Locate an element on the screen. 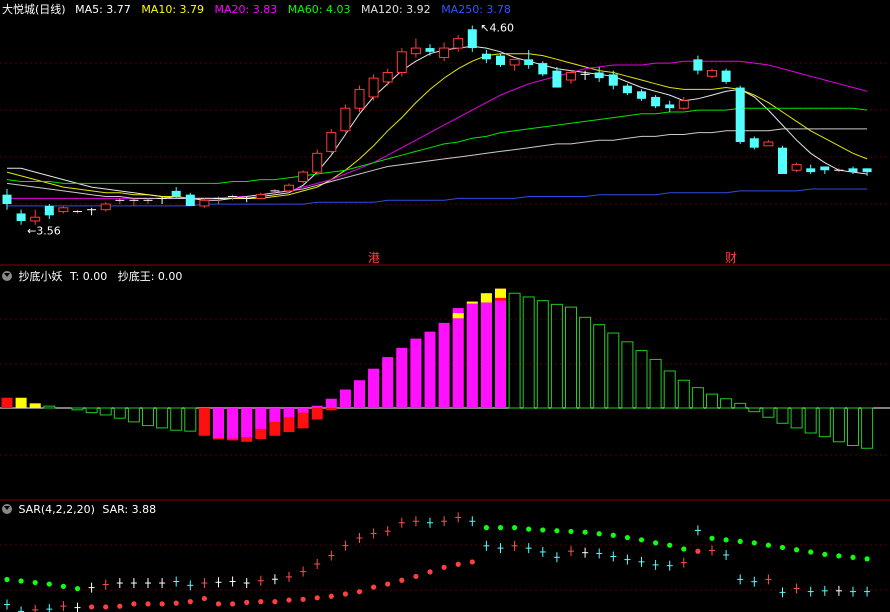 The height and width of the screenshot is (612, 890). ma-legend-4: MA120: 3.92 is located at coordinates (395, 9).